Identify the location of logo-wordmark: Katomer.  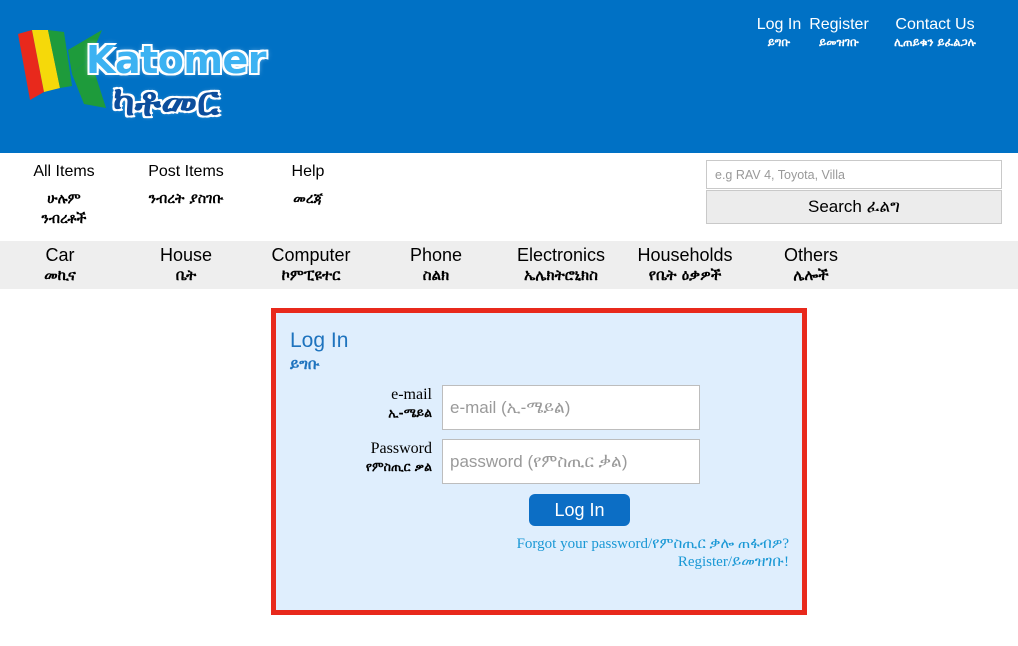
(176, 60).